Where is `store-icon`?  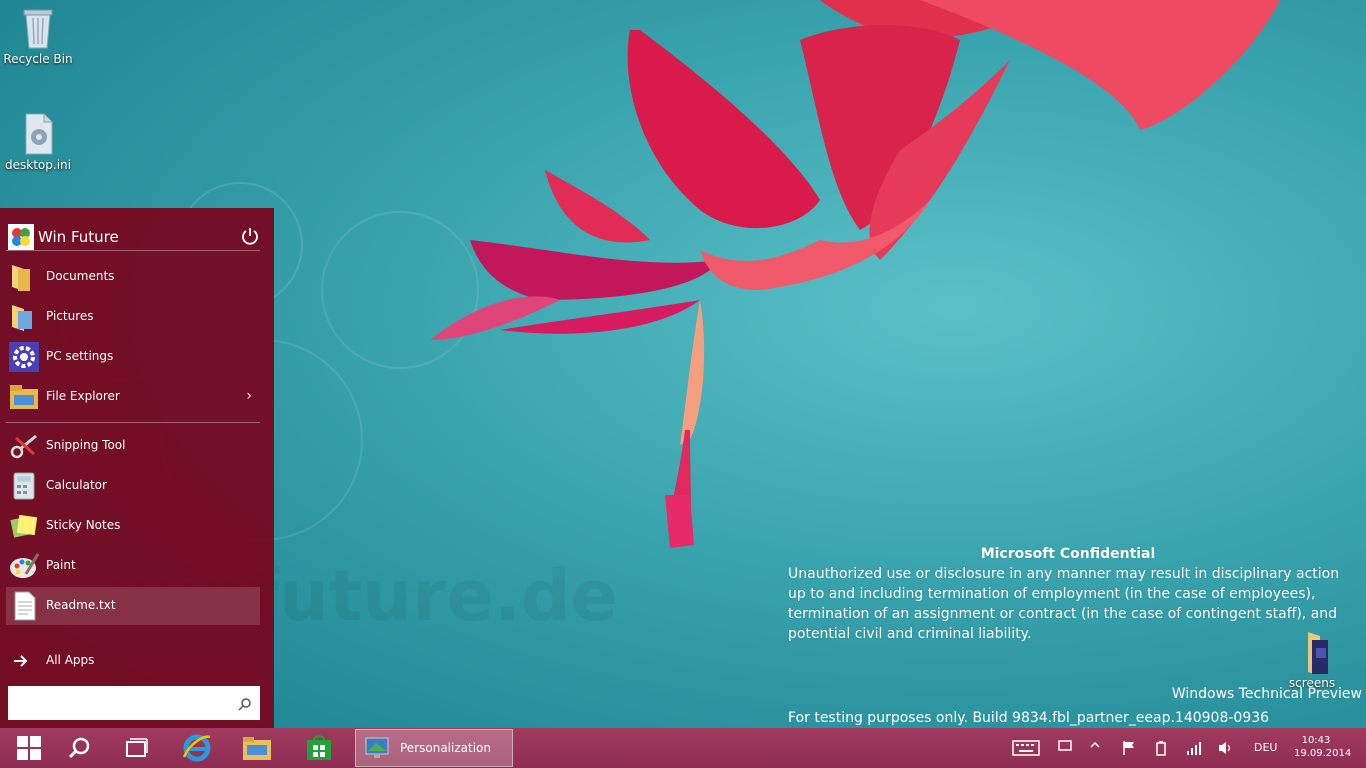 store-icon is located at coordinates (319, 747).